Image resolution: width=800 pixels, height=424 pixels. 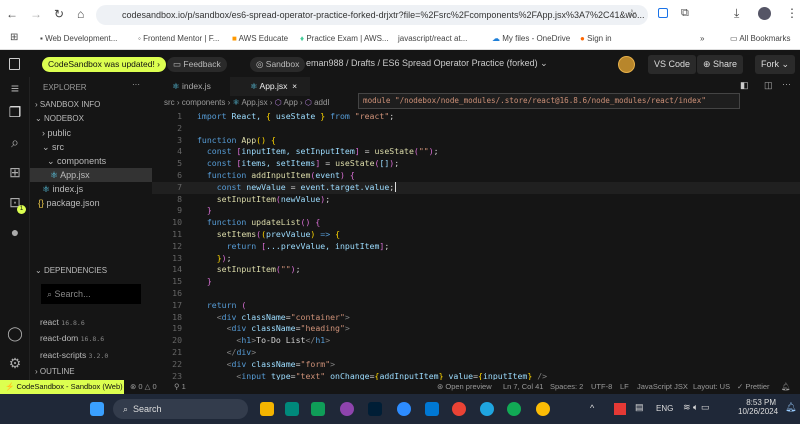 I want to click on clock: 8:53 PM 10/26/2024, so click(x=758, y=407).